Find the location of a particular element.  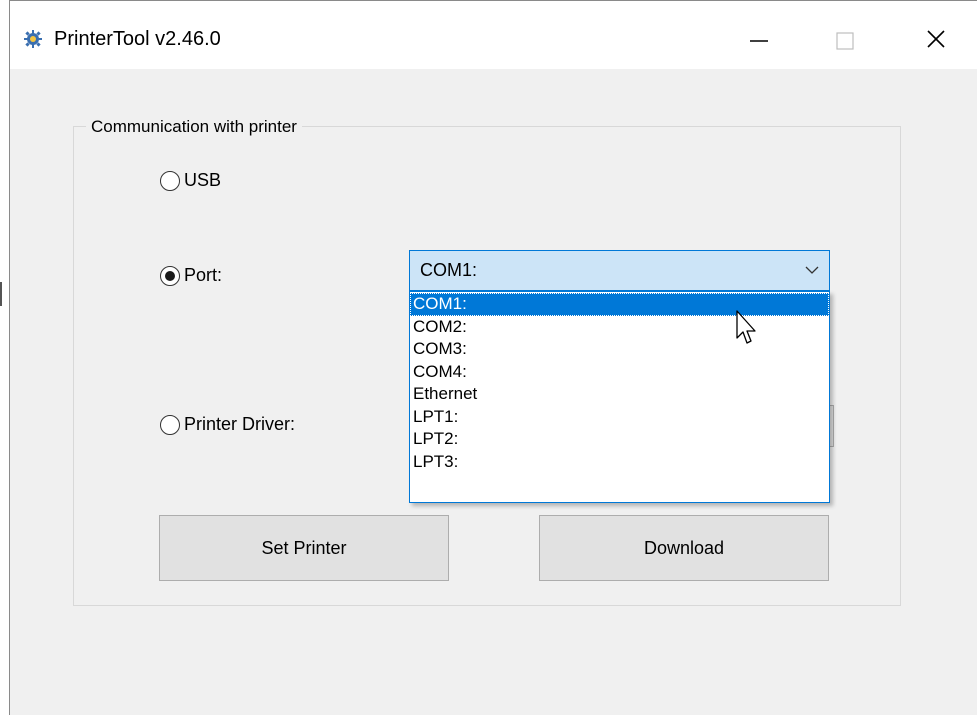

minimize-icon is located at coordinates (759, 41).